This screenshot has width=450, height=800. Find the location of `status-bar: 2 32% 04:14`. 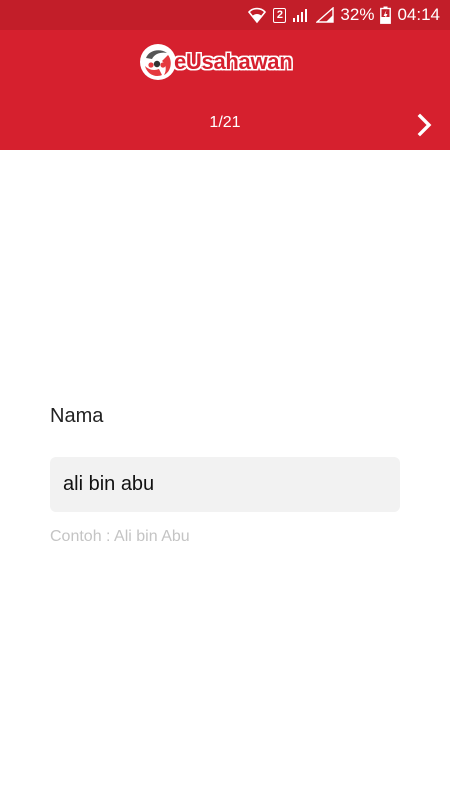

status-bar: 2 32% 04:14 is located at coordinates (225, 15).